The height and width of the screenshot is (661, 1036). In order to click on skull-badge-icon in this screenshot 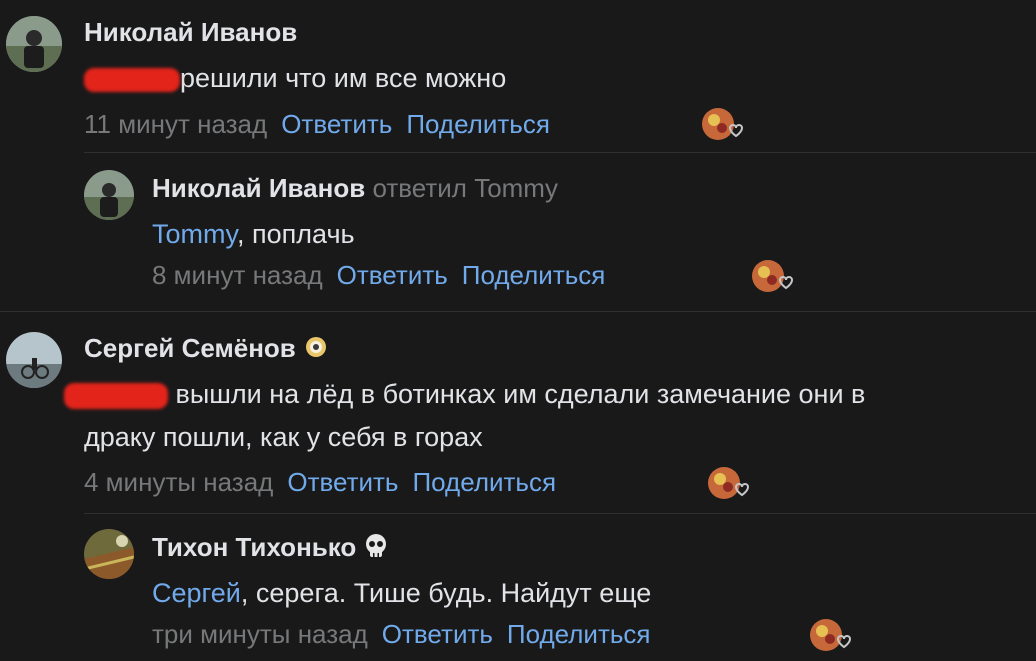, I will do `click(376, 549)`.